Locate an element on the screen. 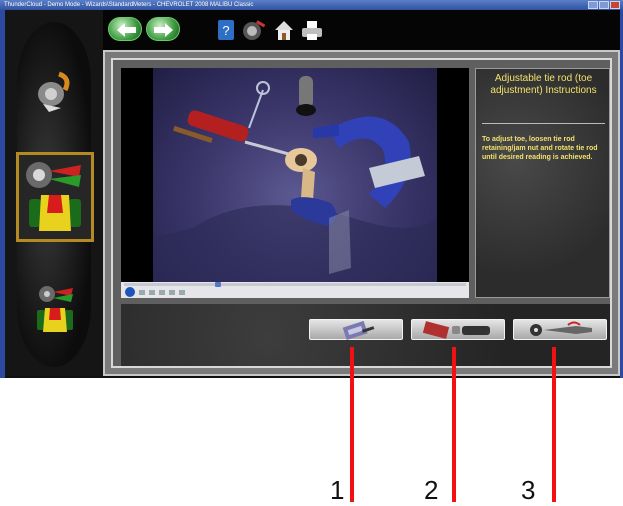 This screenshot has height=506, width=623. wheel-alignment-small-icon is located at coordinates (55, 309).